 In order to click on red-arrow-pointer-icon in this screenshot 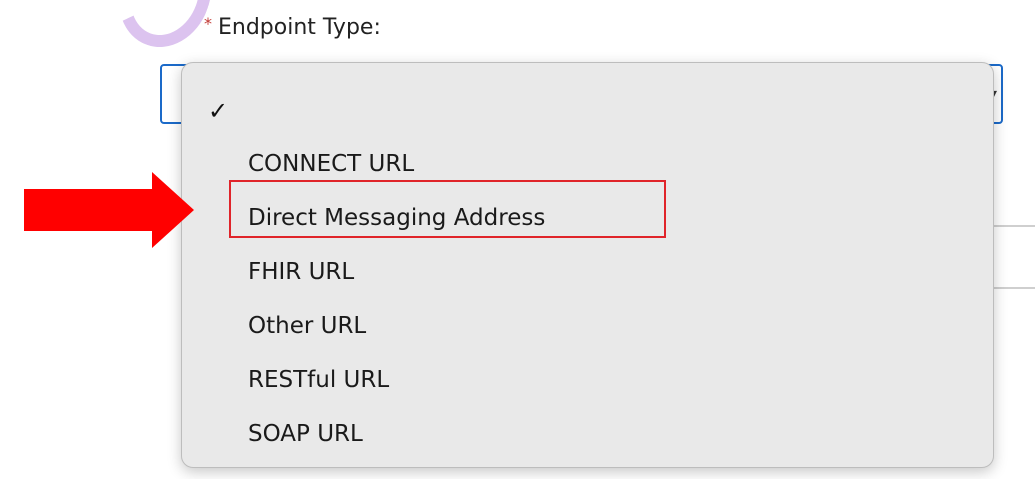, I will do `click(109, 210)`.